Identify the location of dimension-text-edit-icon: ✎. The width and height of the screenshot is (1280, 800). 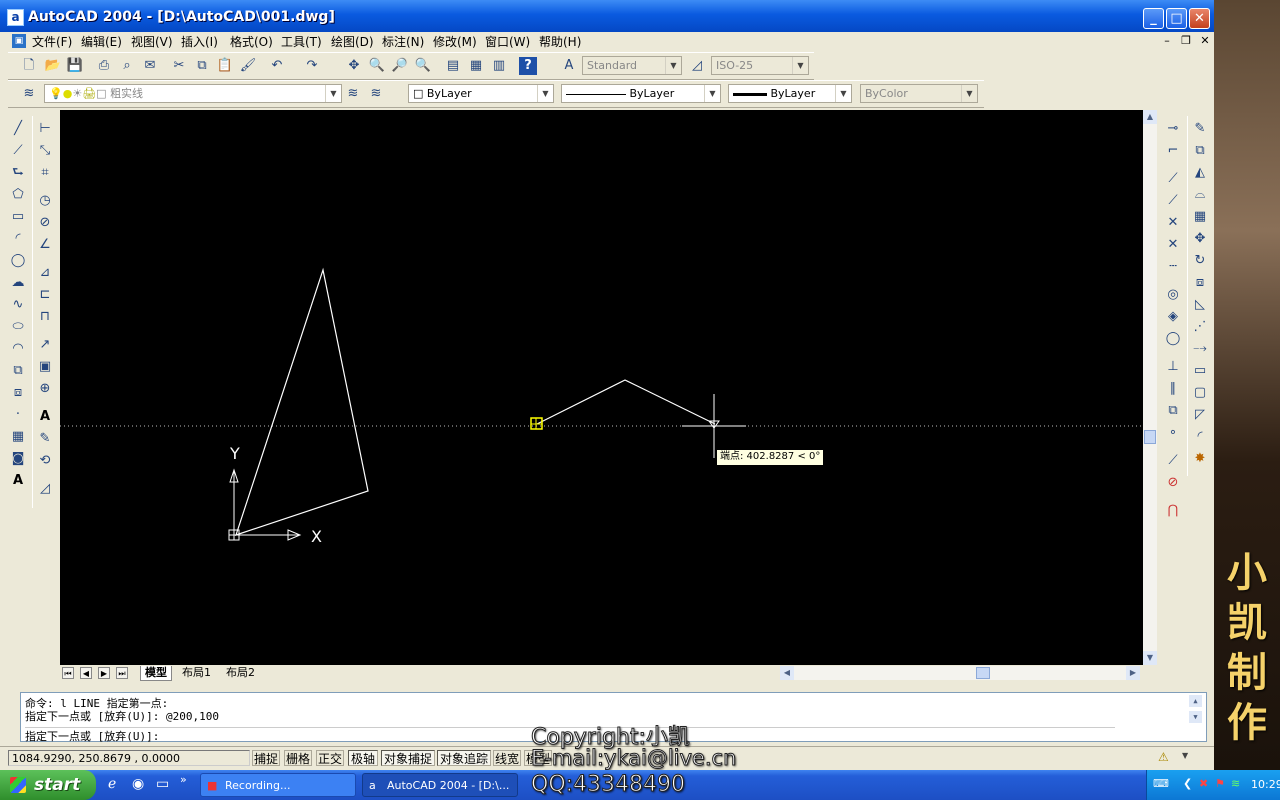
(45, 439).